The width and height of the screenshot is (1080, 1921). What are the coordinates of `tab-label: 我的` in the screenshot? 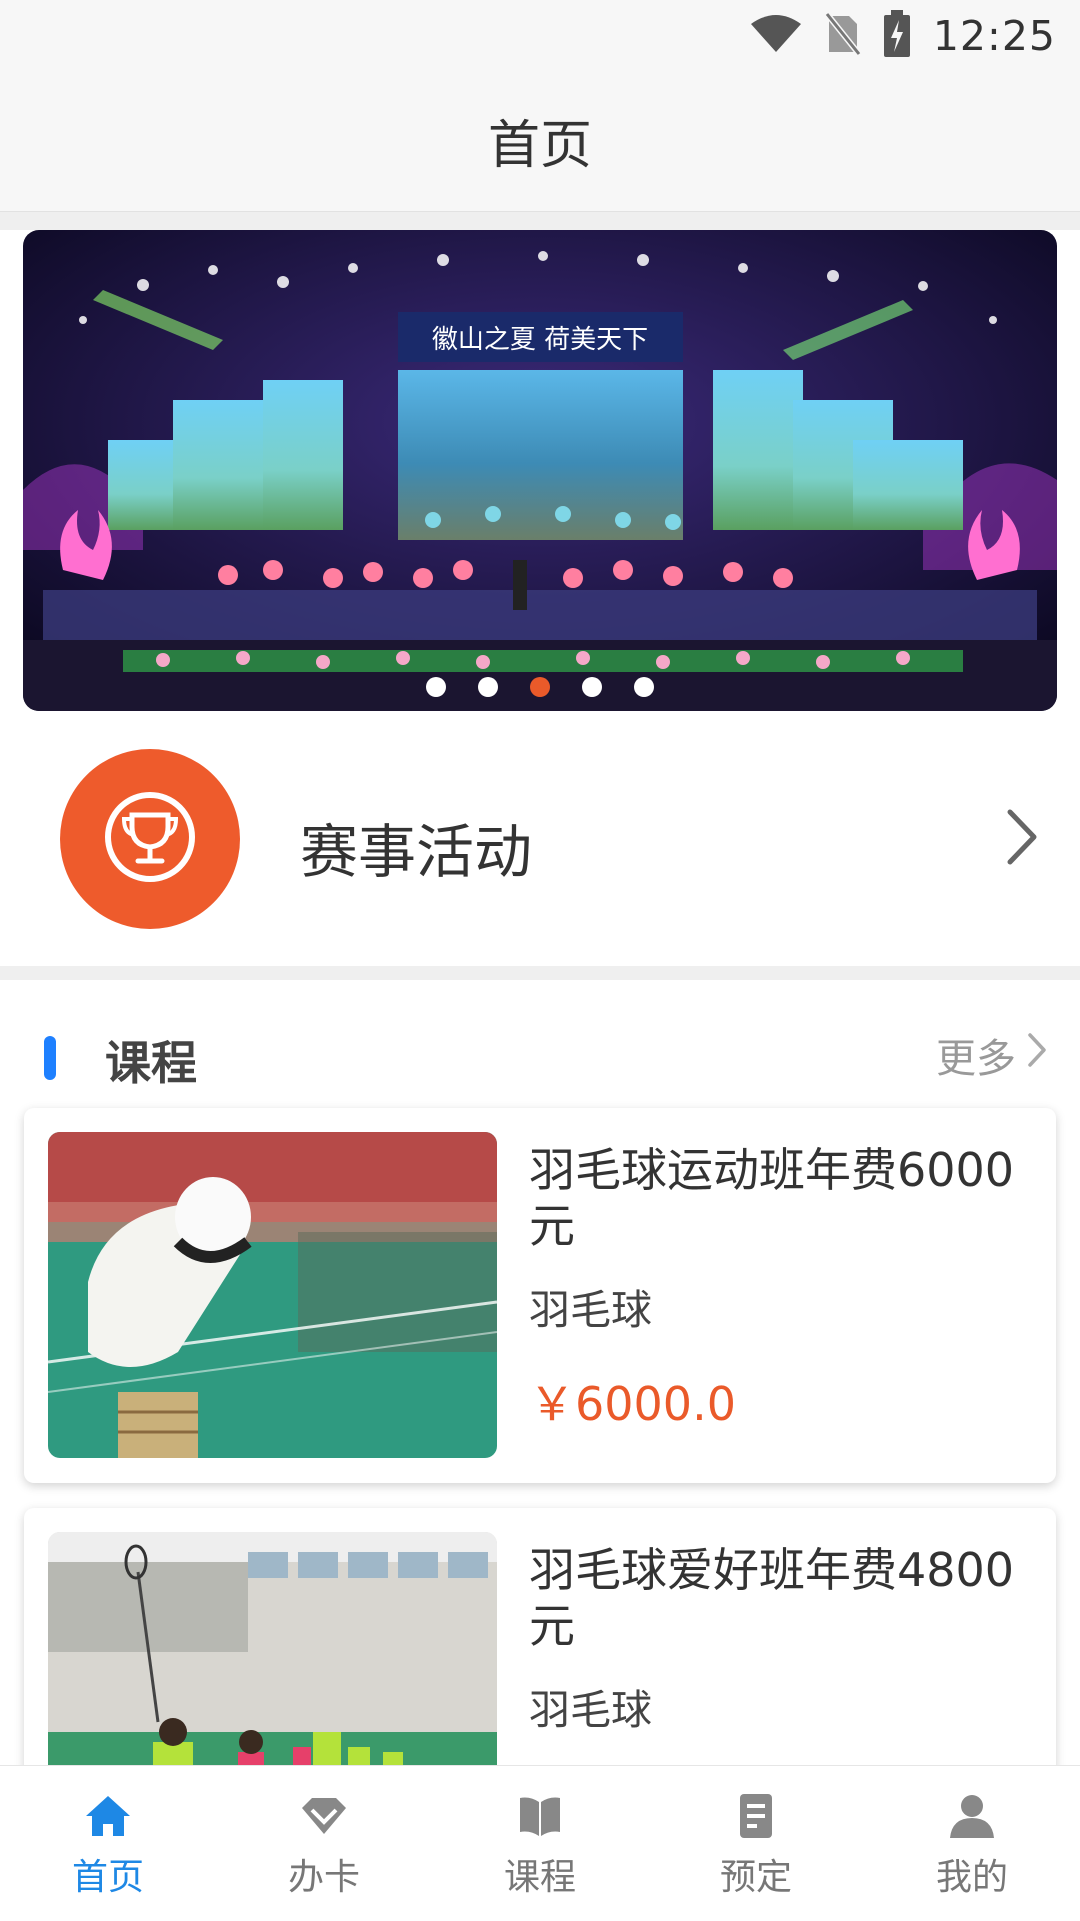 It's located at (971, 1877).